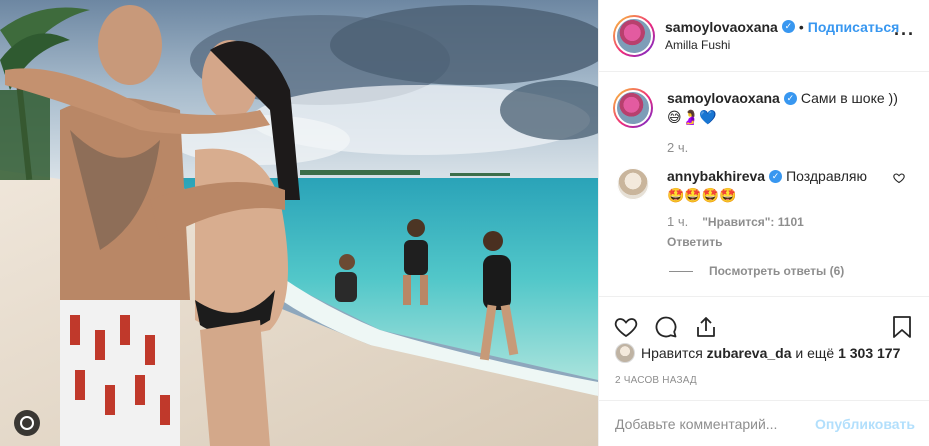 This screenshot has height=446, width=929. What do you see at coordinates (767, 242) in the screenshot?
I see `reply-button: Ответить` at bounding box center [767, 242].